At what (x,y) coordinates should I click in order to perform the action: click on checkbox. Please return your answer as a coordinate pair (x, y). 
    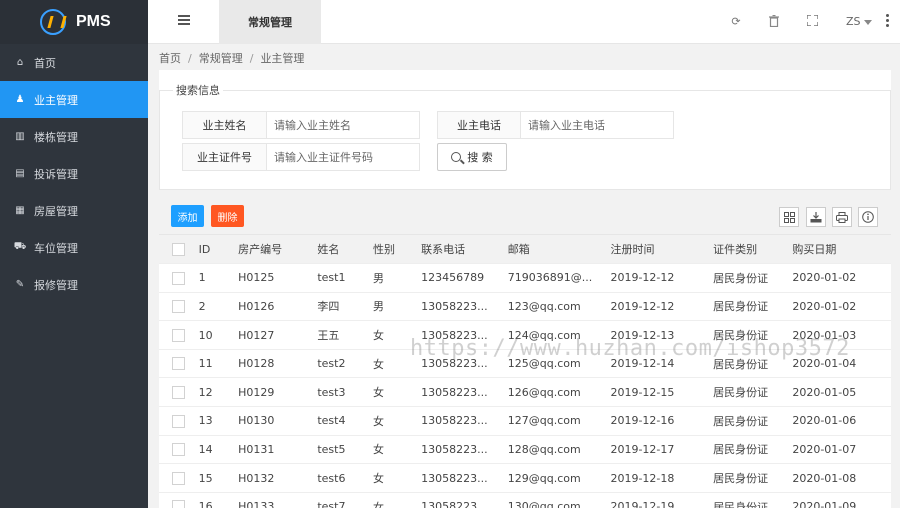
    Looking at the image, I should click on (178, 249).